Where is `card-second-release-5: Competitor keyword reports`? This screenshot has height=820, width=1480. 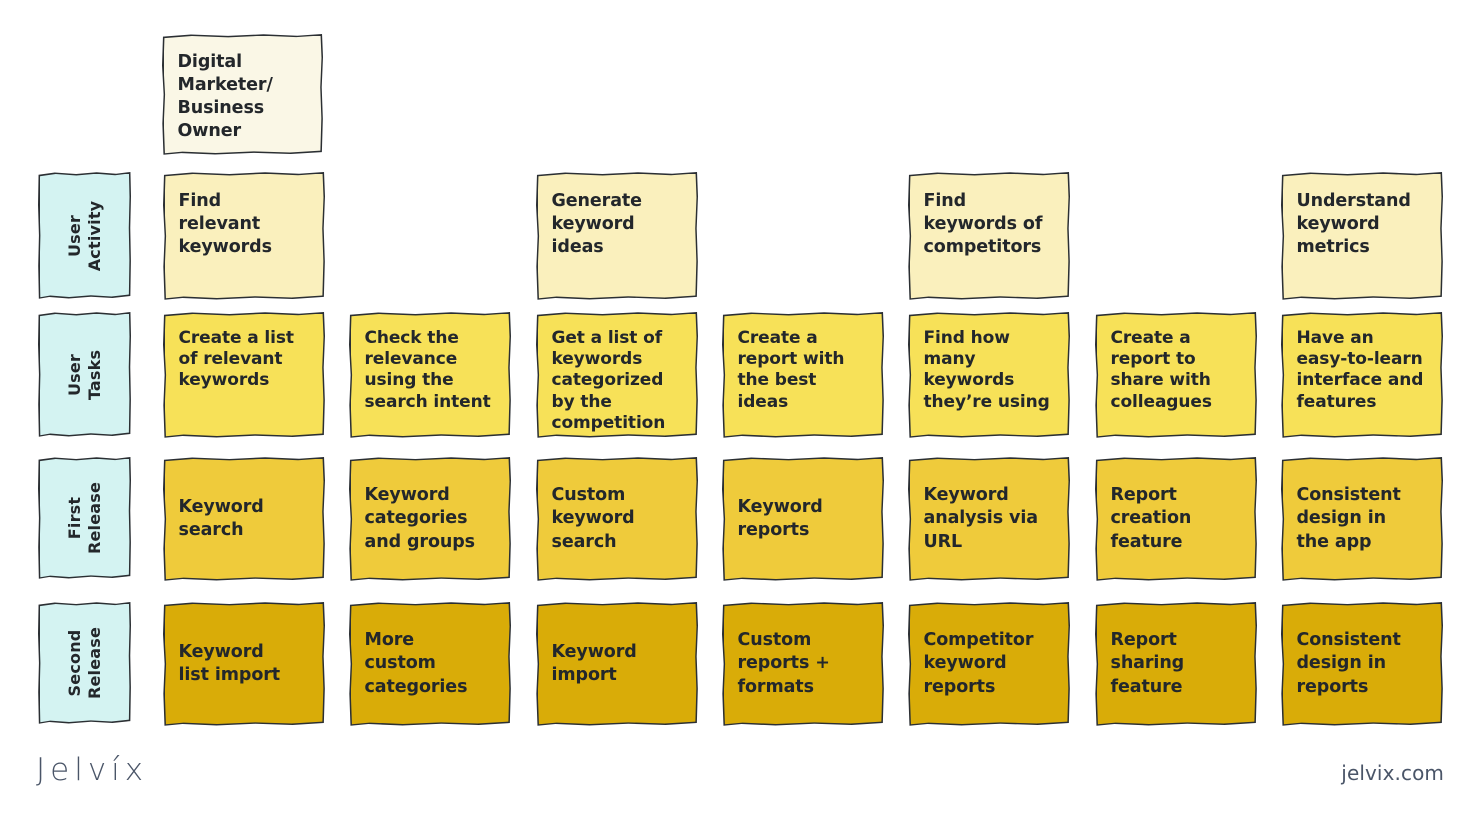
card-second-release-5: Competitor keyword reports is located at coordinates (989, 664).